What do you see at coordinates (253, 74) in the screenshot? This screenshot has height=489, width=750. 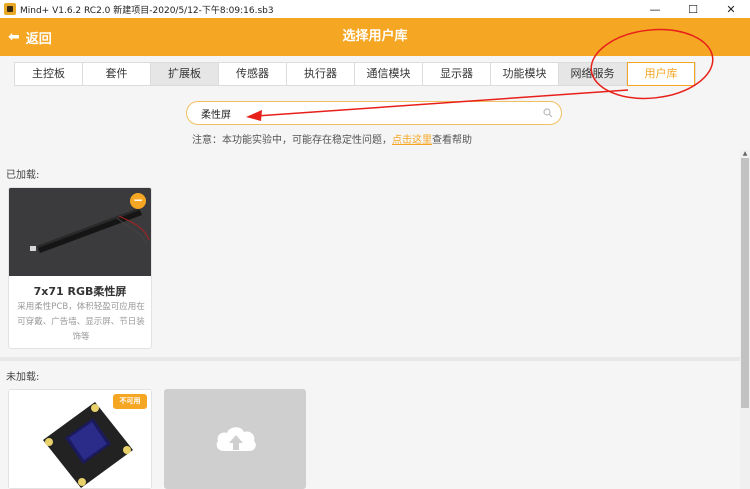 I see `tab-sensor: 传感器` at bounding box center [253, 74].